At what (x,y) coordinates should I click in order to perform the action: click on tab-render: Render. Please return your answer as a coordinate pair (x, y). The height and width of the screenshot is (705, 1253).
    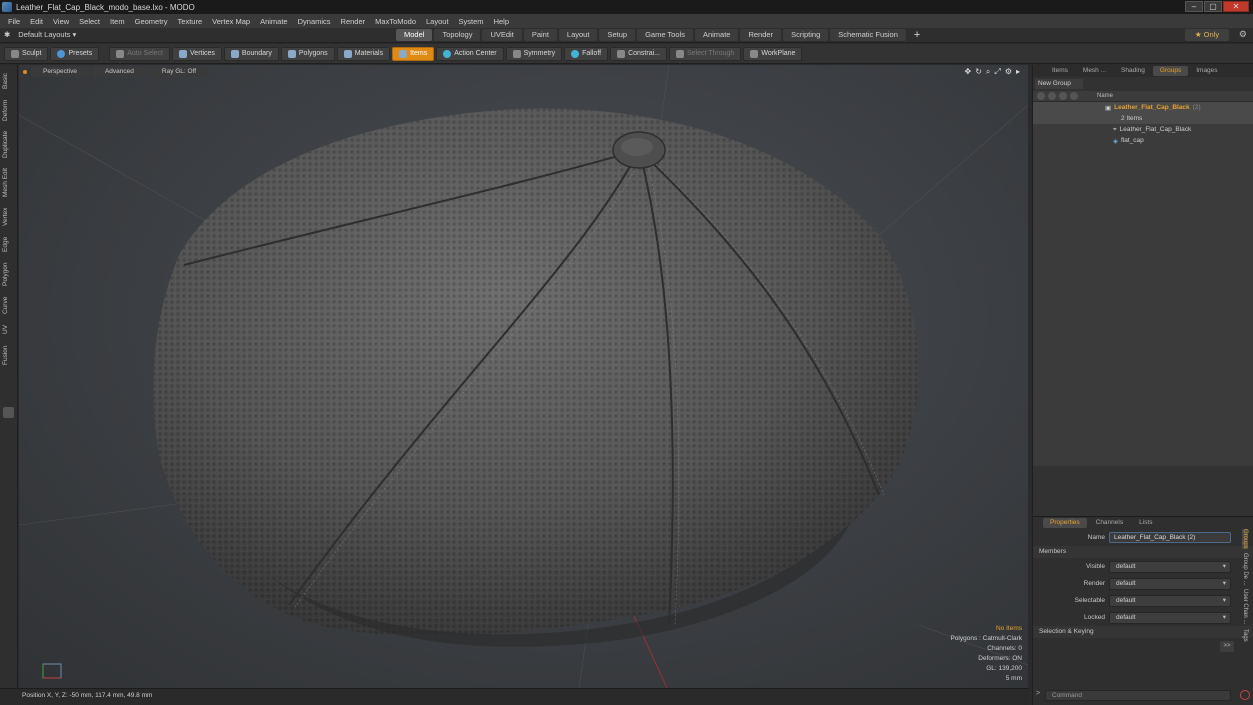
    Looking at the image, I should click on (761, 35).